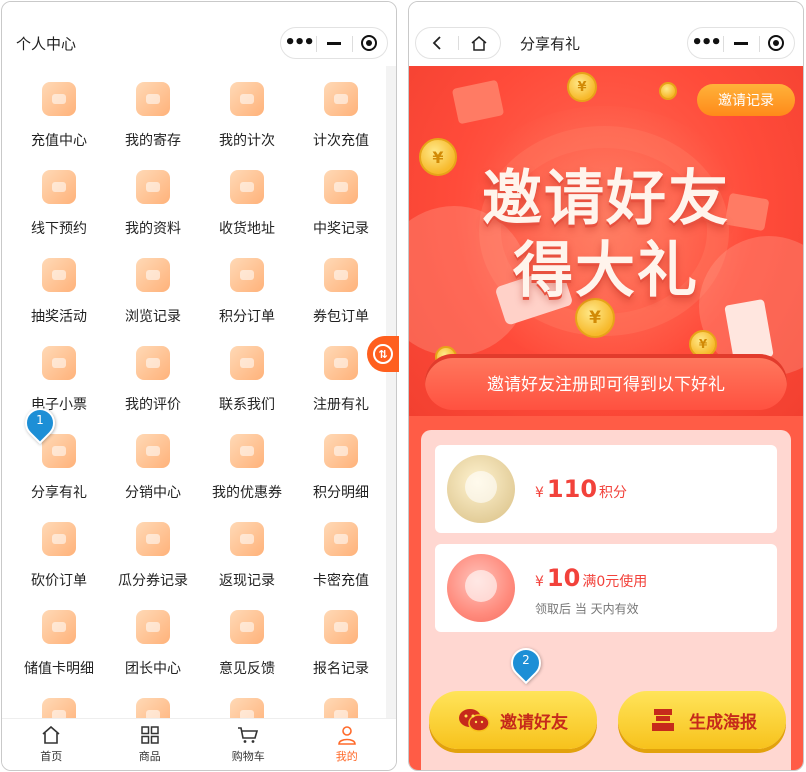  Describe the element at coordinates (341, 581) in the screenshot. I see `menu-item-label: 卡密充值` at that location.